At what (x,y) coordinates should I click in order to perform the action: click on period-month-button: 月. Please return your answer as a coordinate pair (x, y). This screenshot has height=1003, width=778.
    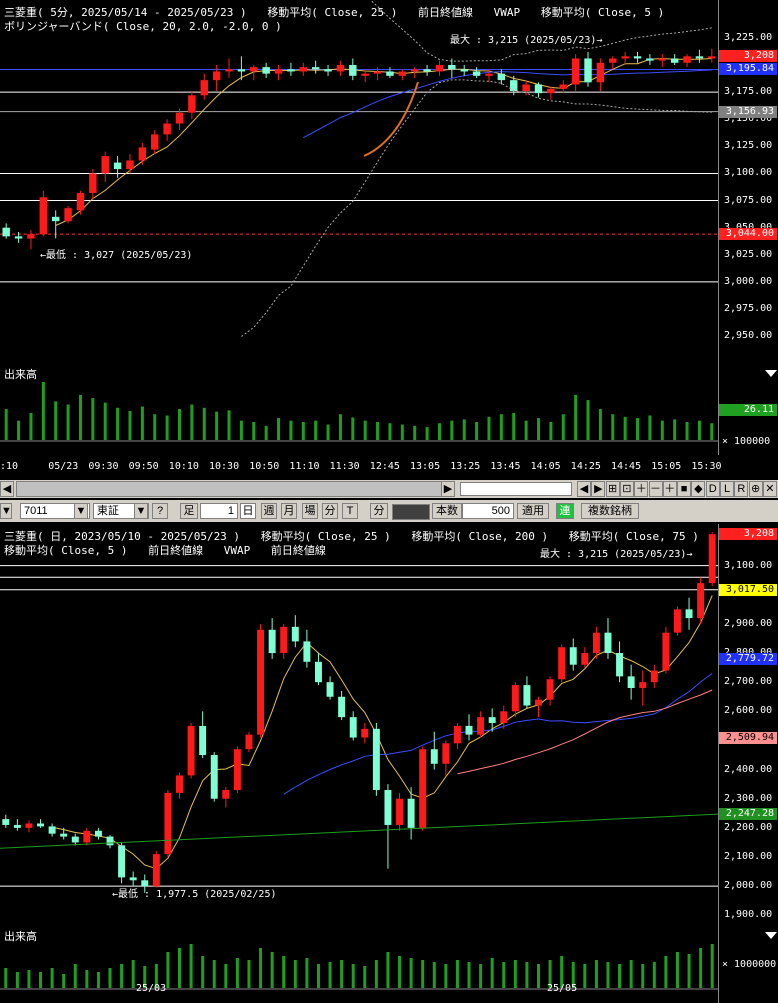
    Looking at the image, I should click on (289, 511).